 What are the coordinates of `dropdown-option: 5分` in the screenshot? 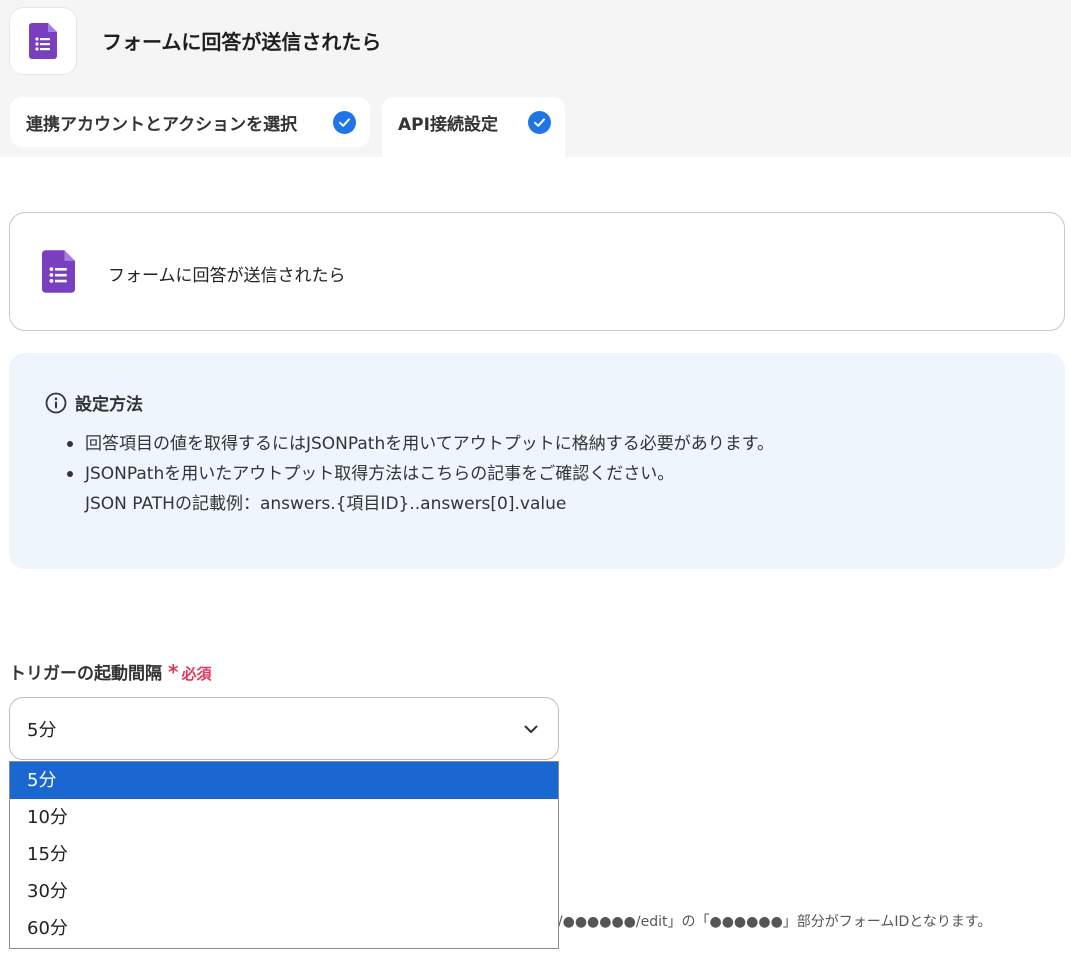 It's located at (284, 780).